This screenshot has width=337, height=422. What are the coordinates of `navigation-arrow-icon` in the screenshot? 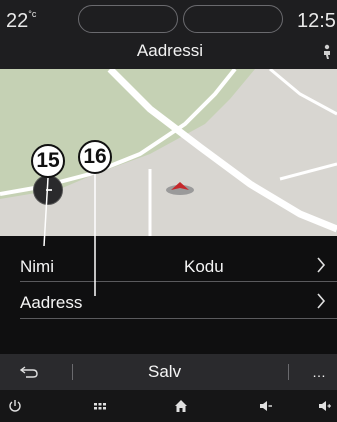 It's located at (180, 188).